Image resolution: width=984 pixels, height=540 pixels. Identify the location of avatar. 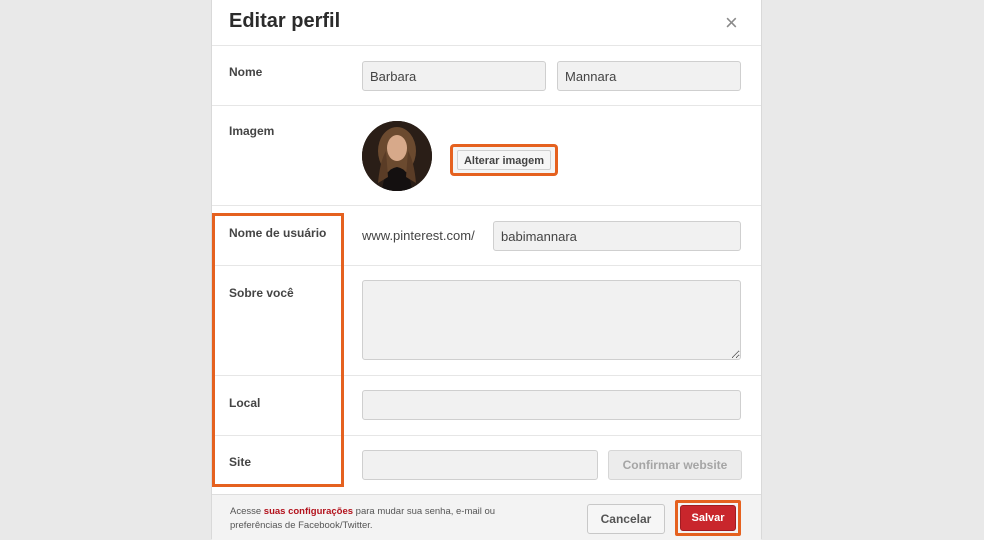
(397, 156).